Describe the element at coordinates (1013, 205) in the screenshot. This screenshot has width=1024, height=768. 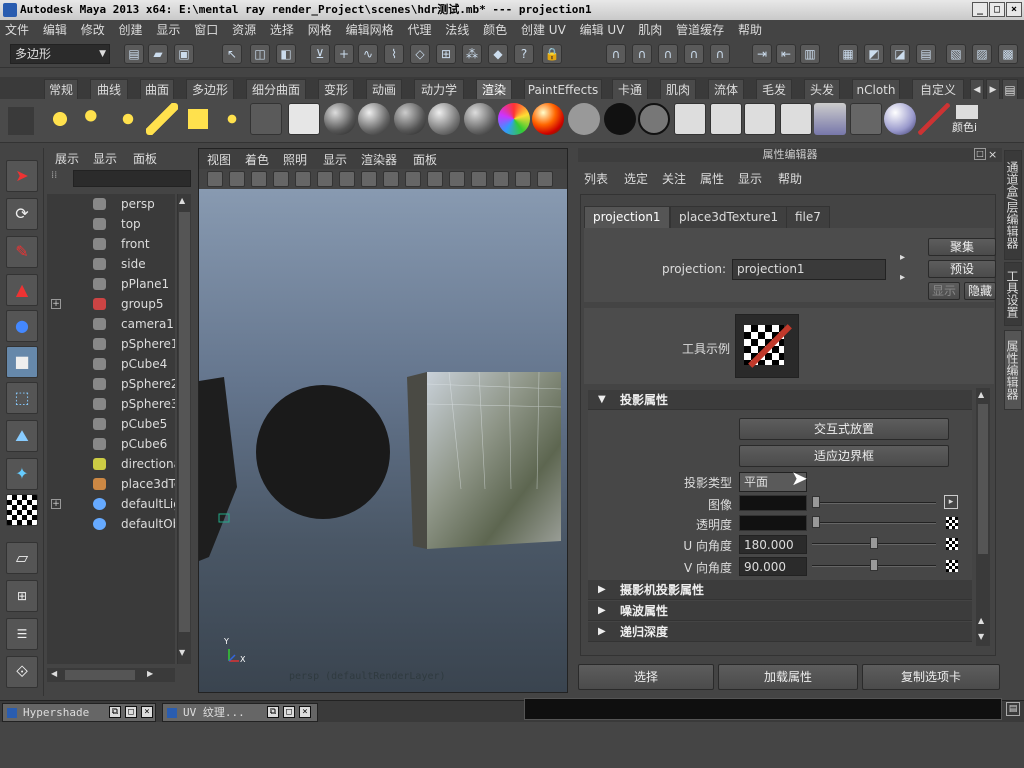
I see `tab-channel-box-layer-editor: 通道盒/层编辑器` at that location.